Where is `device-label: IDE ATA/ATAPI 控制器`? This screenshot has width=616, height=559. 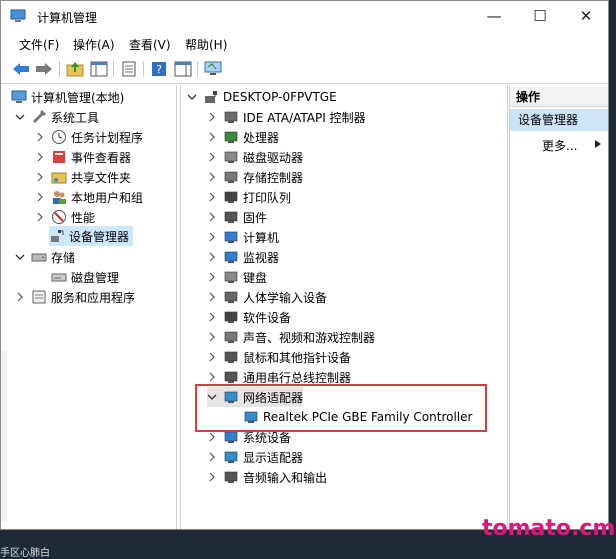
device-label: IDE ATA/ATAPI 控制器 is located at coordinates (304, 117).